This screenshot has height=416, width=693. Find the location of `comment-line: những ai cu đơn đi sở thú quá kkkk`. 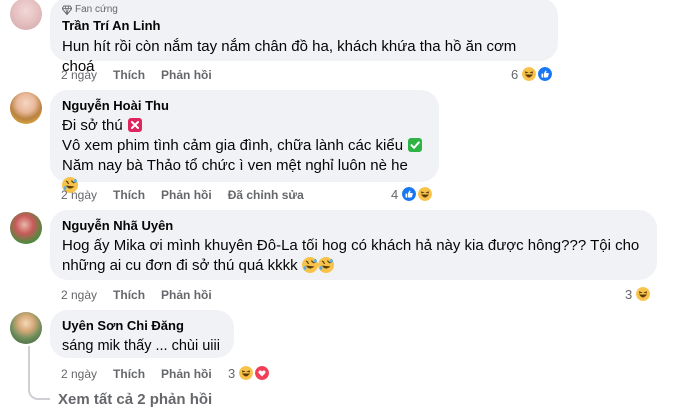

comment-line: những ai cu đơn đi sở thú quá kkkk is located at coordinates (353, 266).